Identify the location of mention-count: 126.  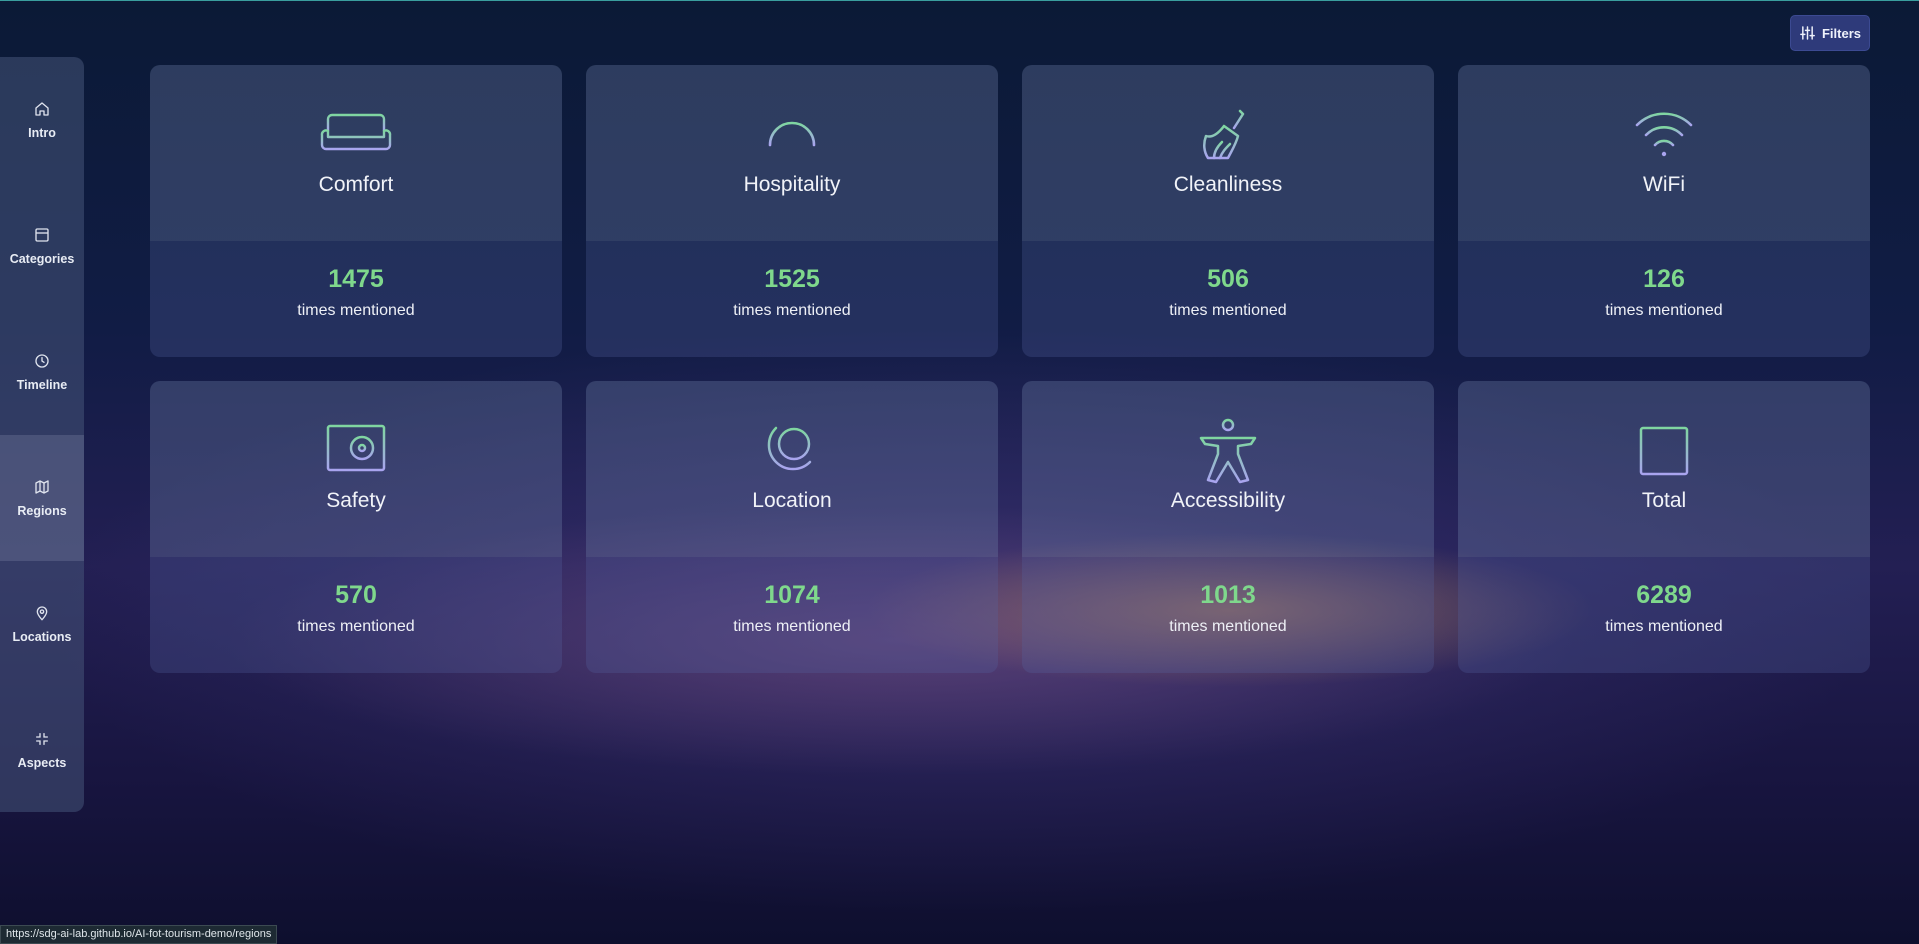
(1664, 279).